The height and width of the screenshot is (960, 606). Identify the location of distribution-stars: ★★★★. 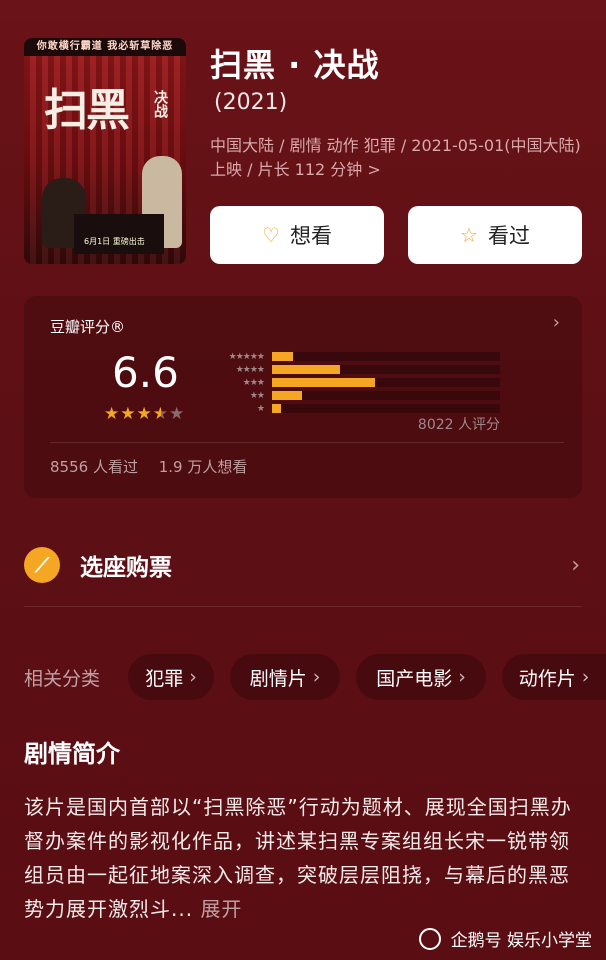
(250, 369).